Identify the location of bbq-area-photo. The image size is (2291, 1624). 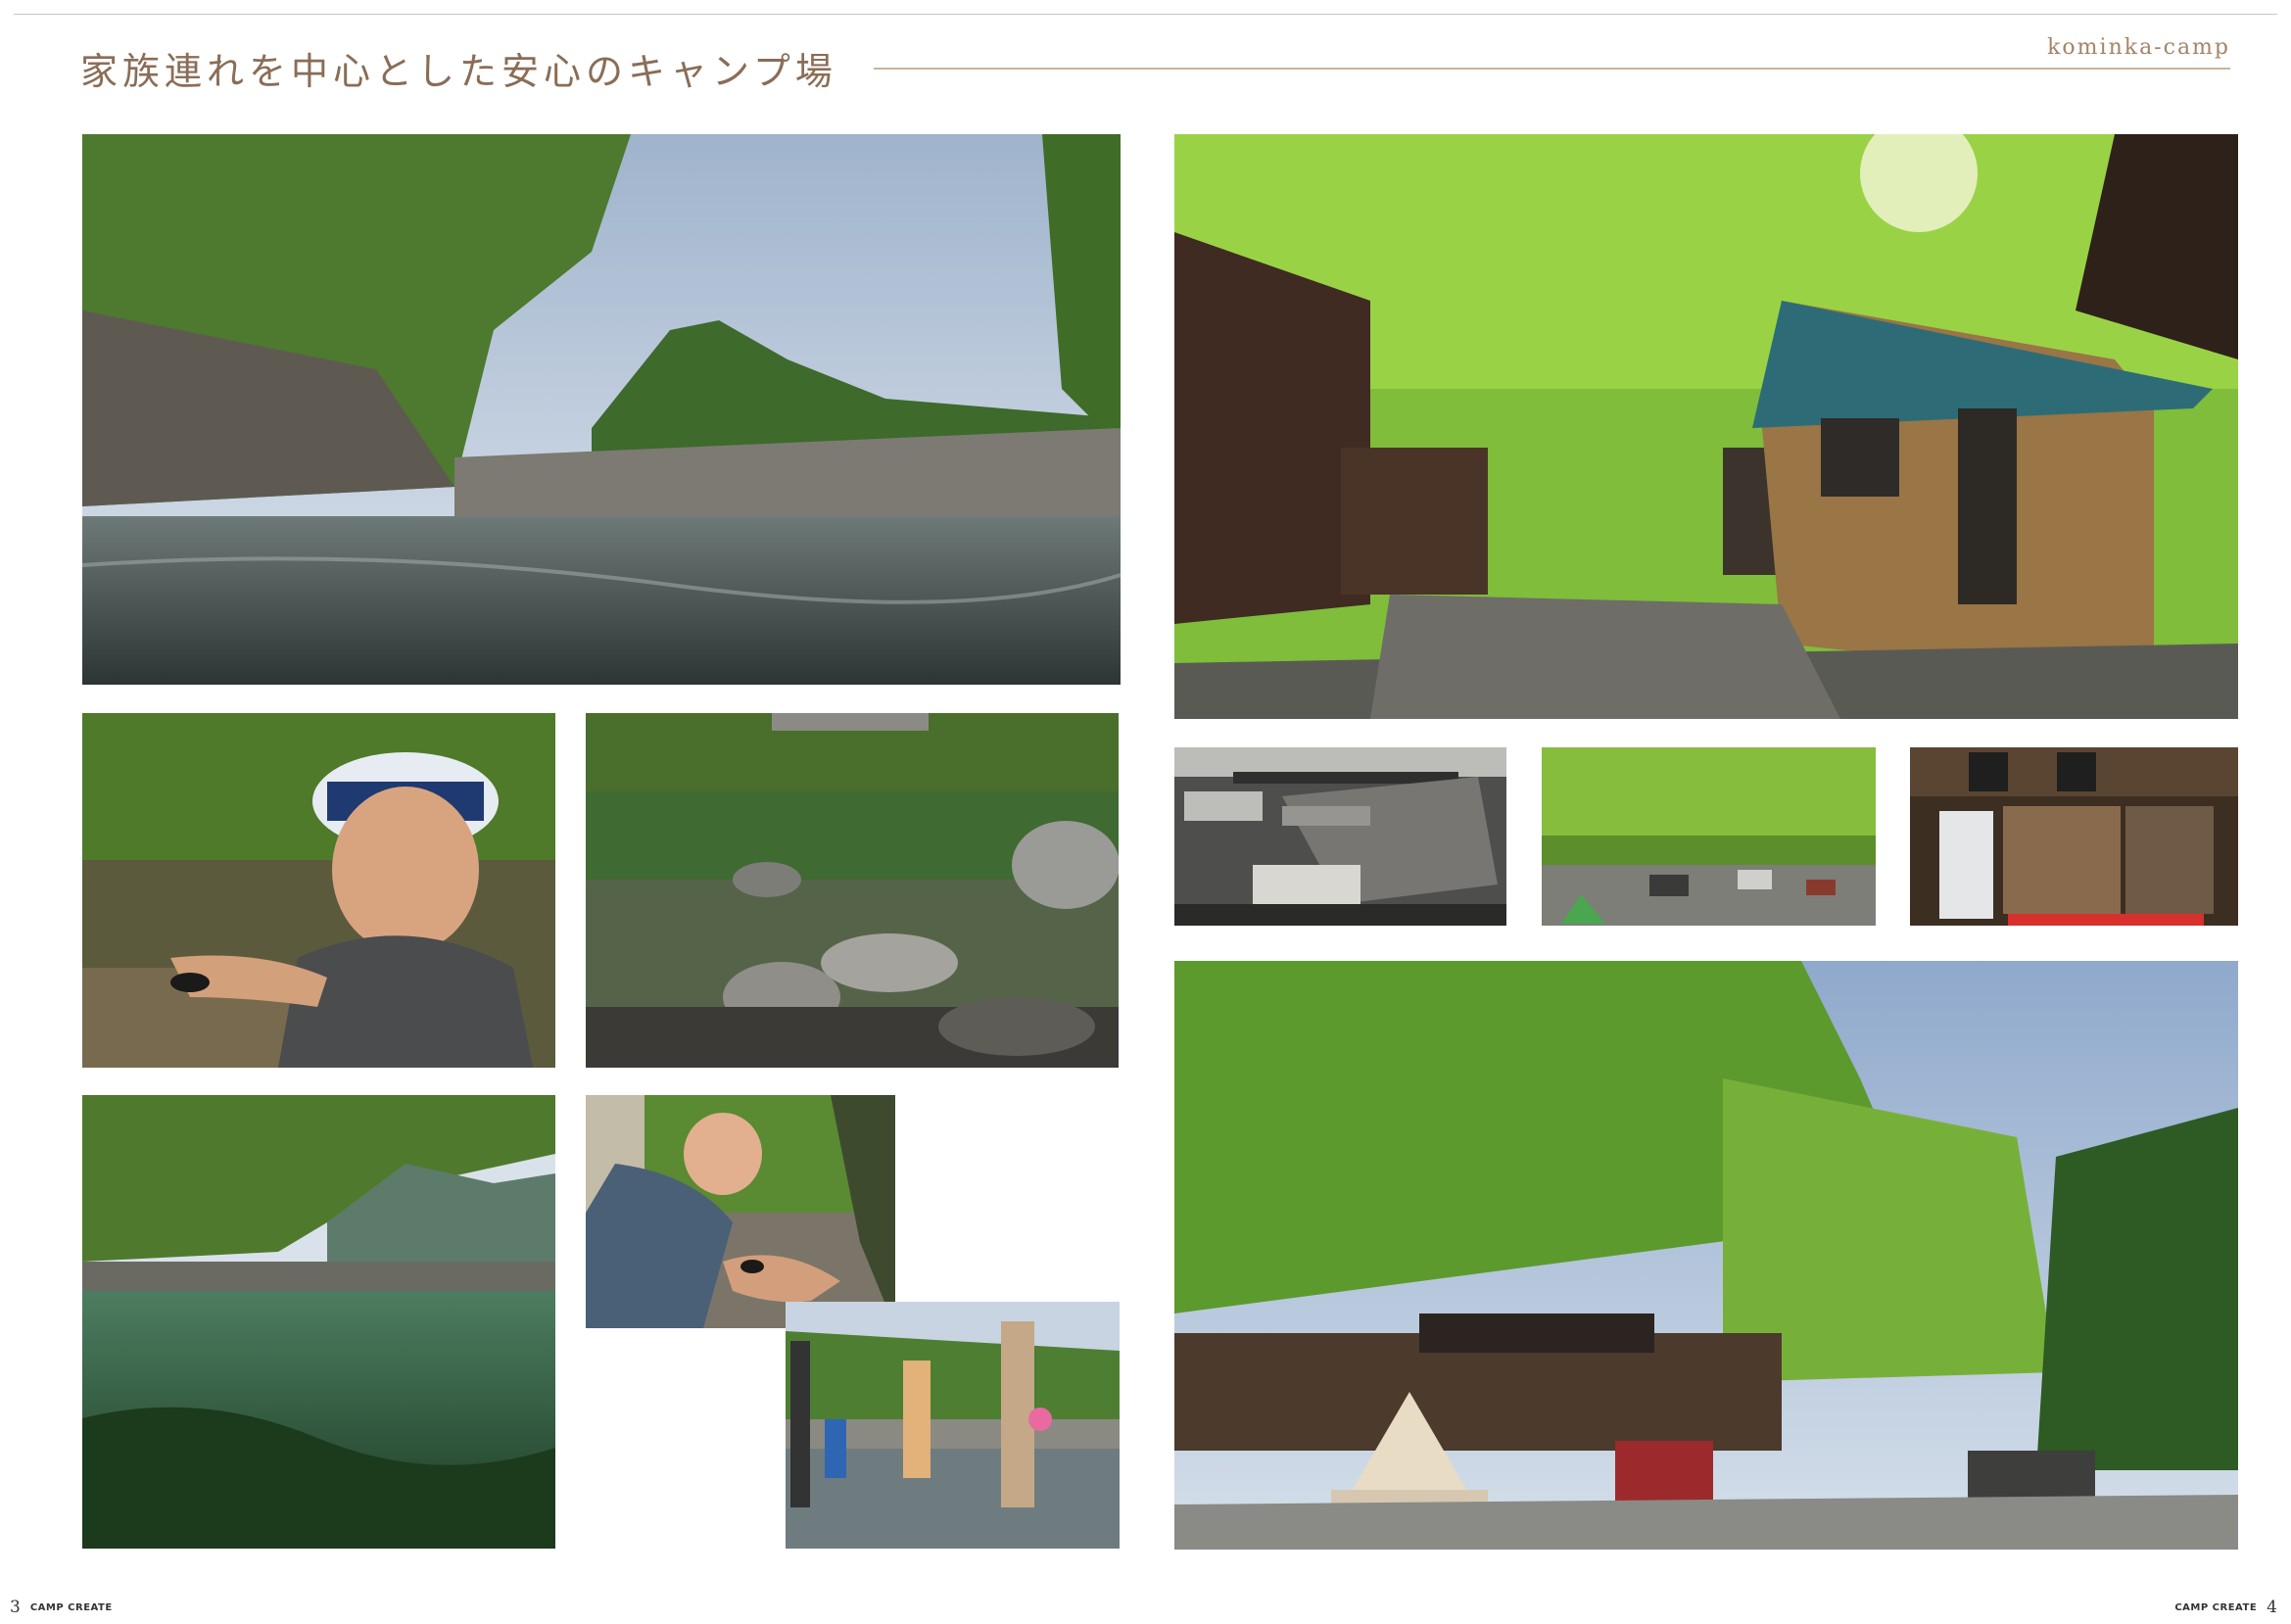
(1340, 837).